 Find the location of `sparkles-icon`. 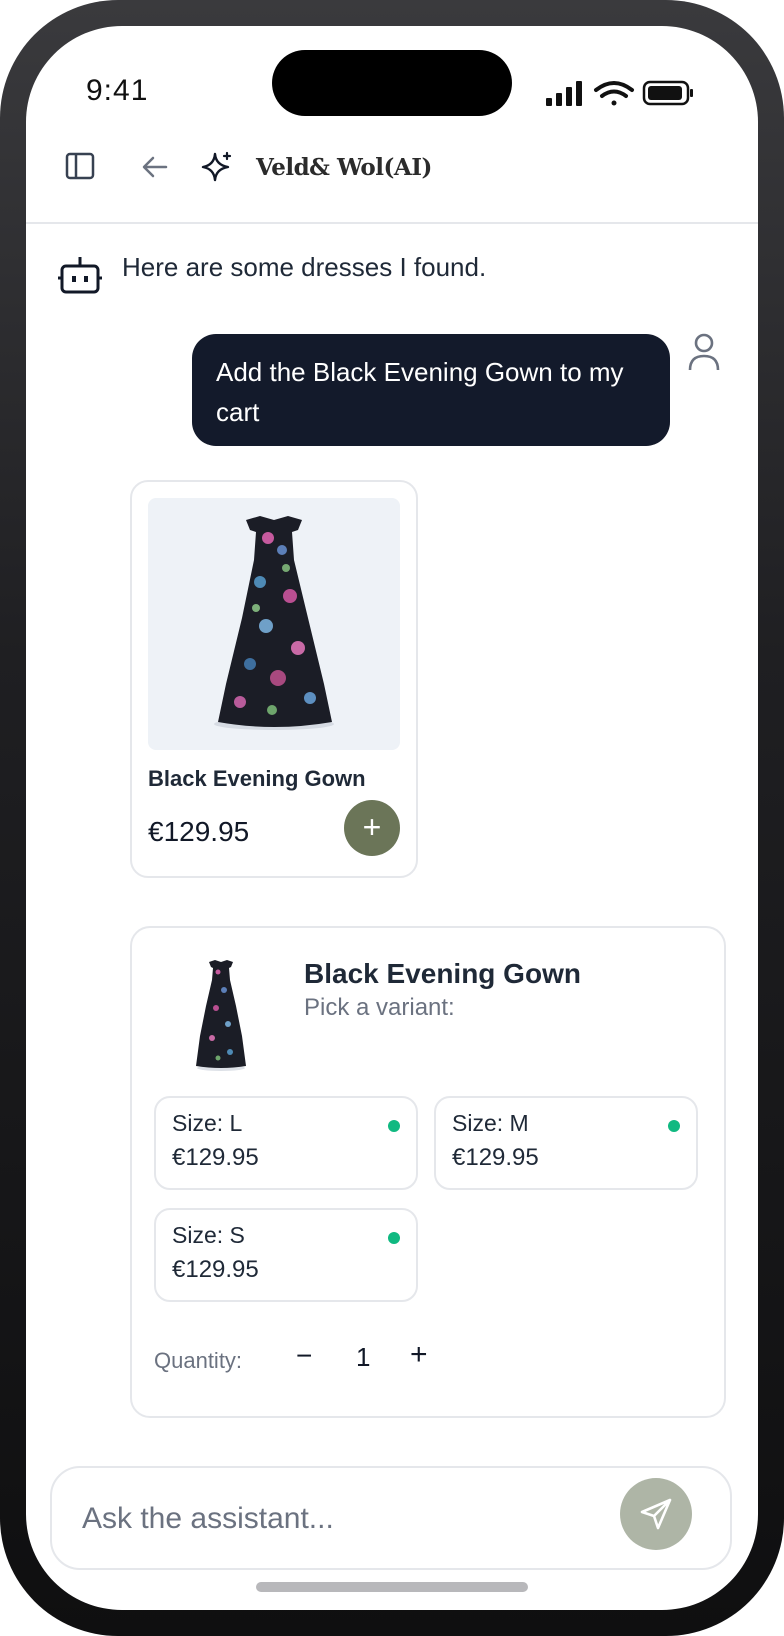

sparkles-icon is located at coordinates (216, 166).